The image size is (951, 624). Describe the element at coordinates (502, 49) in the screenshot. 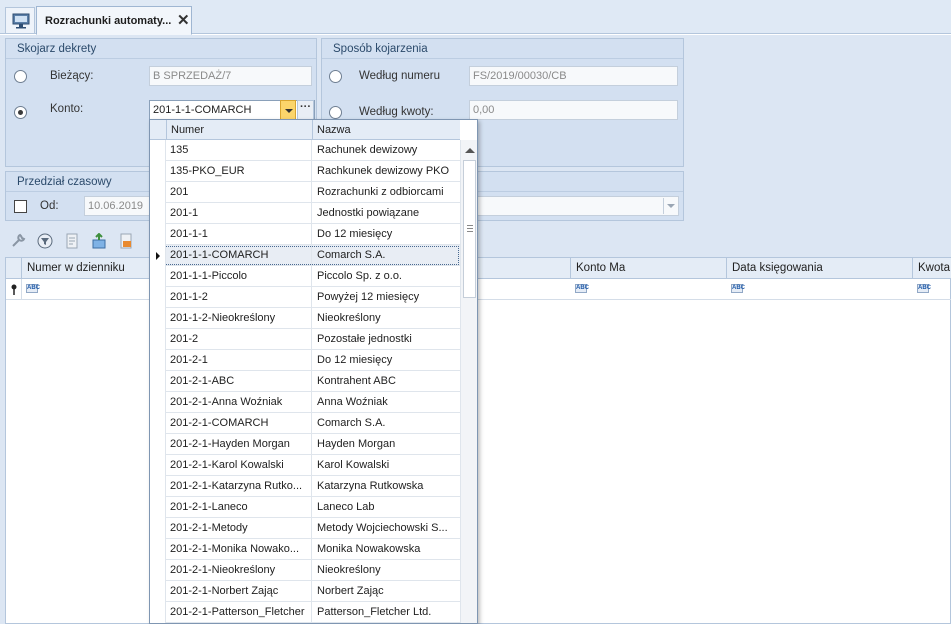

I see `group-title: Sposób kojarzenia` at that location.